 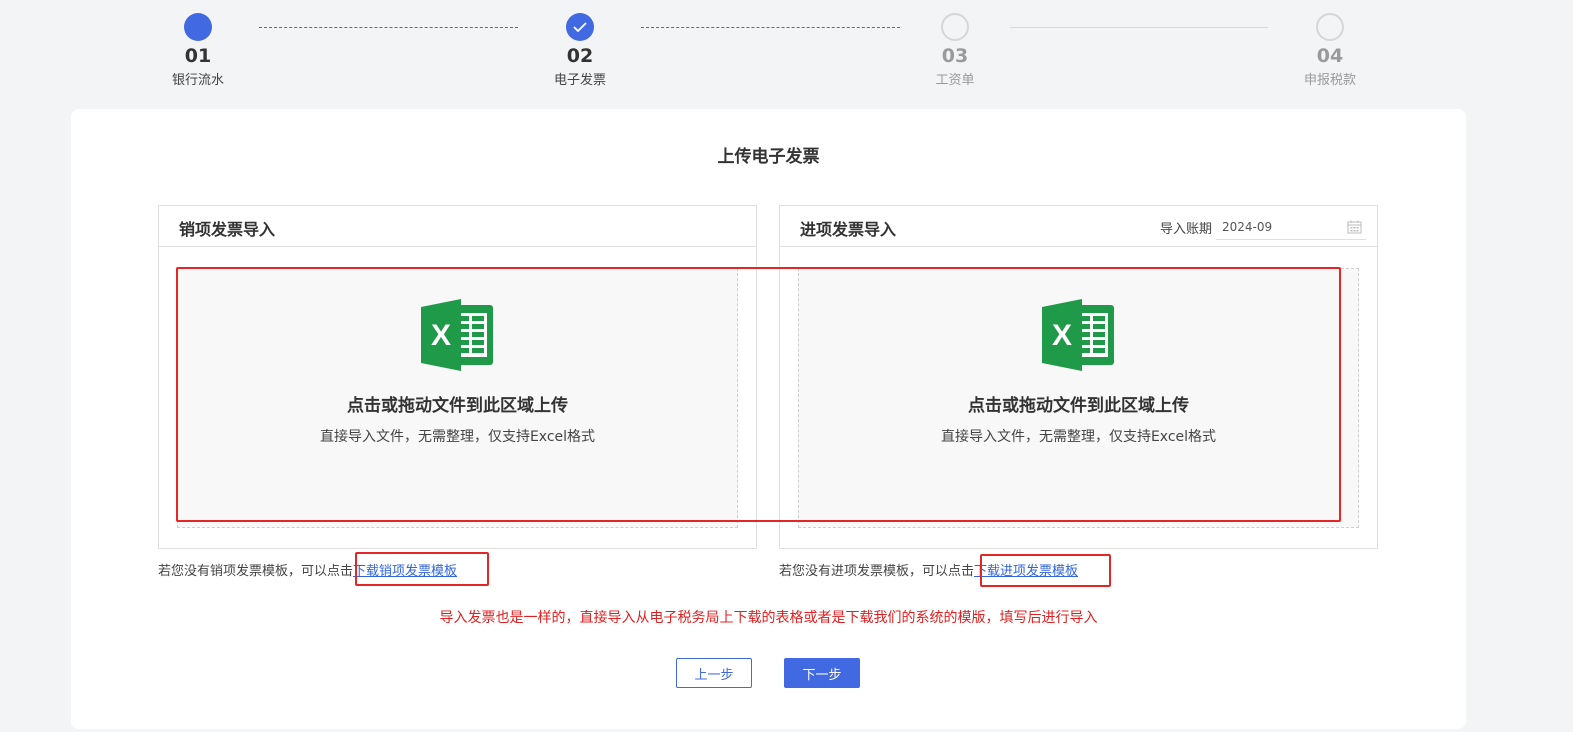 I want to click on step-label: 申报税款, so click(x=1329, y=80).